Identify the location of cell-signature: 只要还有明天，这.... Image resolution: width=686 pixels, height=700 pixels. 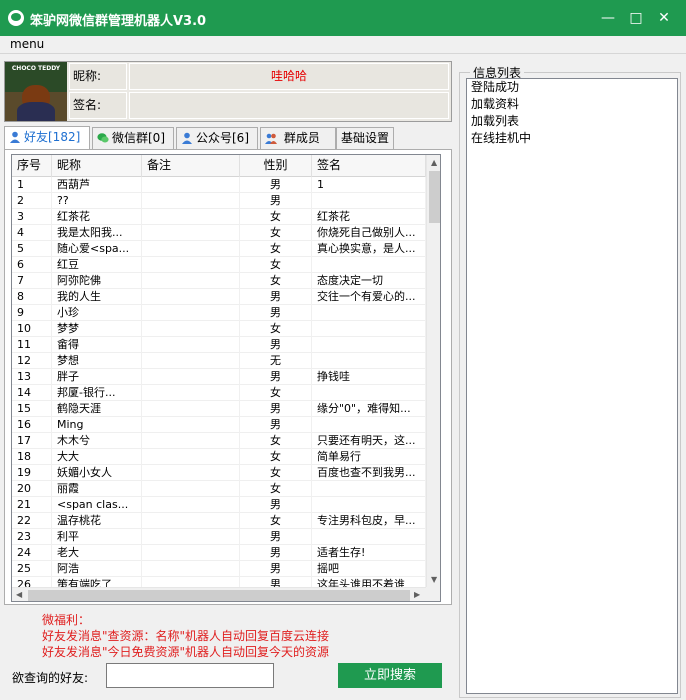
(369, 441).